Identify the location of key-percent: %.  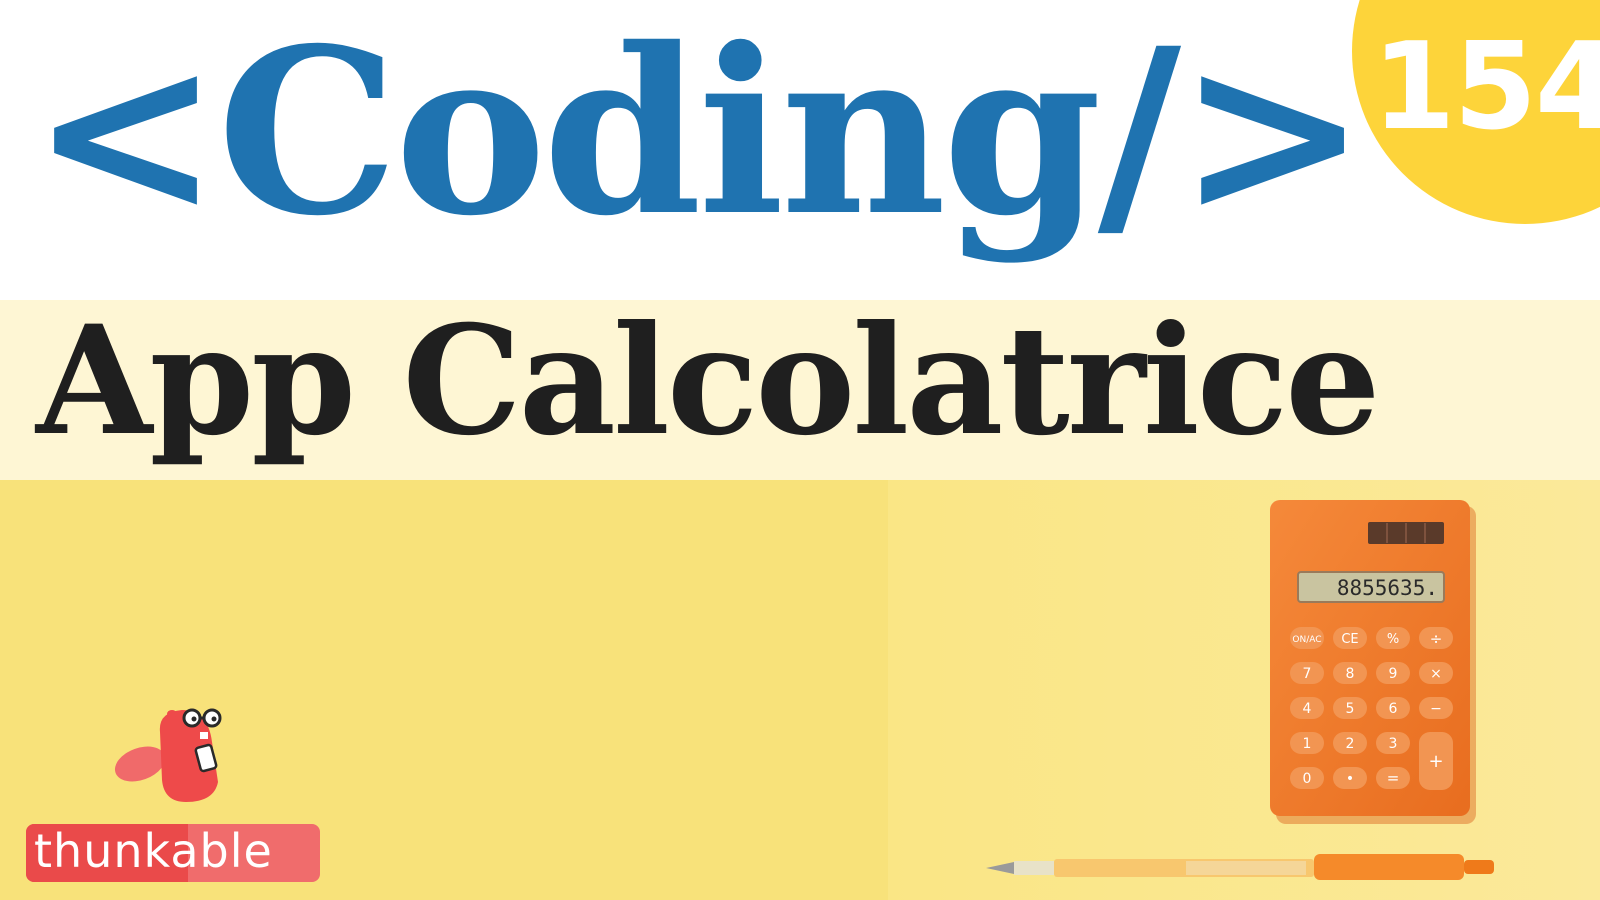
(1393, 638).